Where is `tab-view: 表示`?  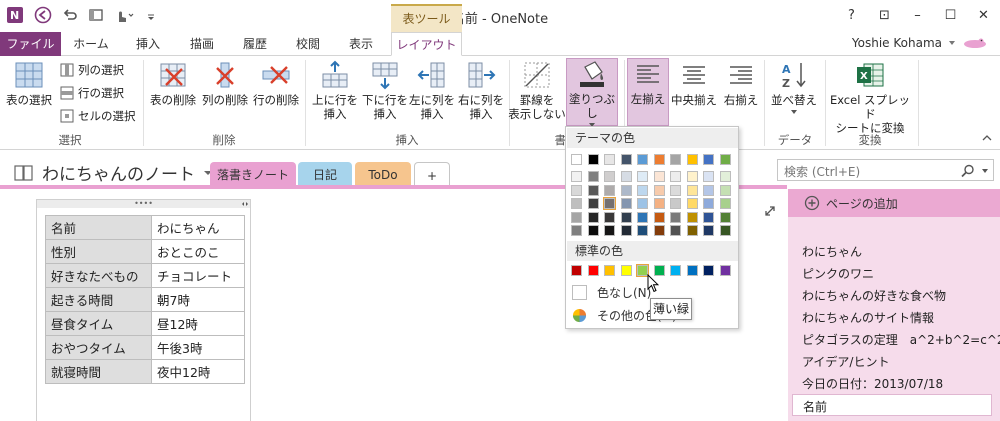 tab-view: 表示 is located at coordinates (361, 44).